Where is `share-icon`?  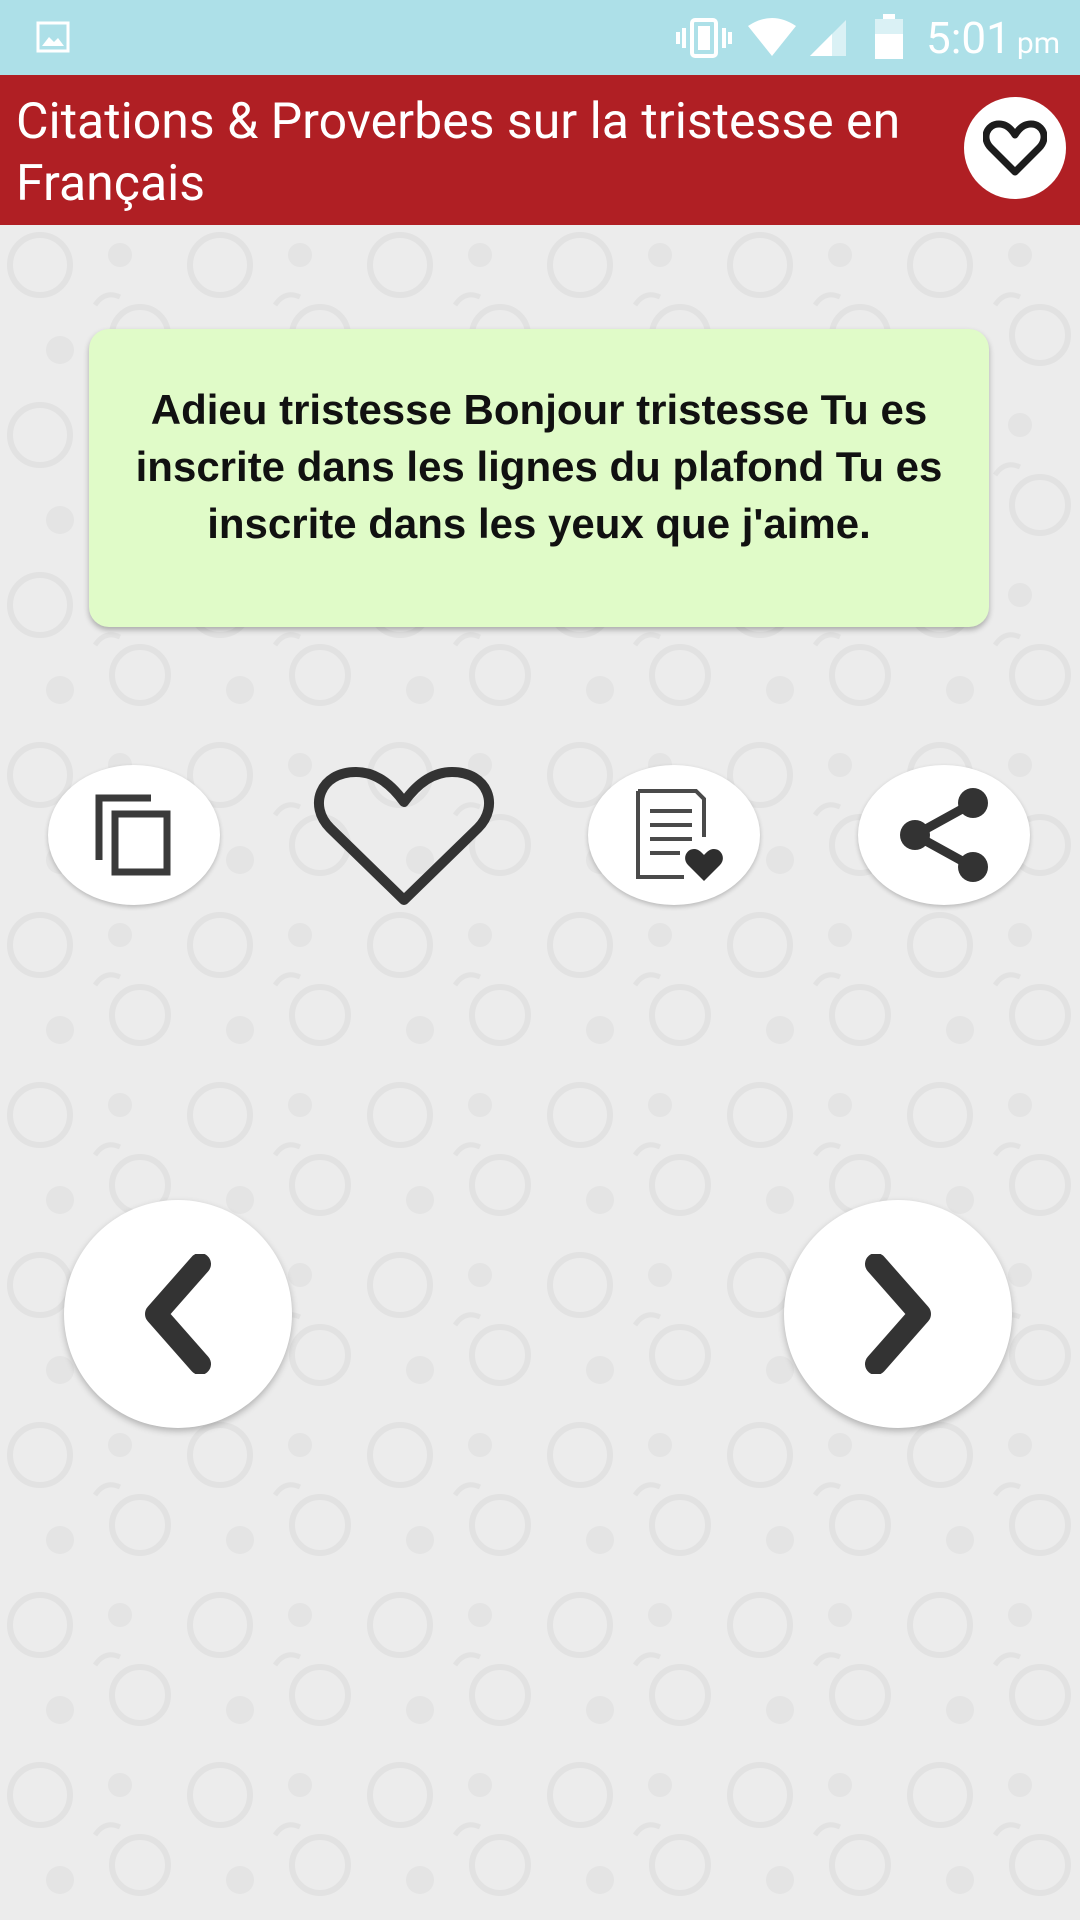
share-icon is located at coordinates (944, 835).